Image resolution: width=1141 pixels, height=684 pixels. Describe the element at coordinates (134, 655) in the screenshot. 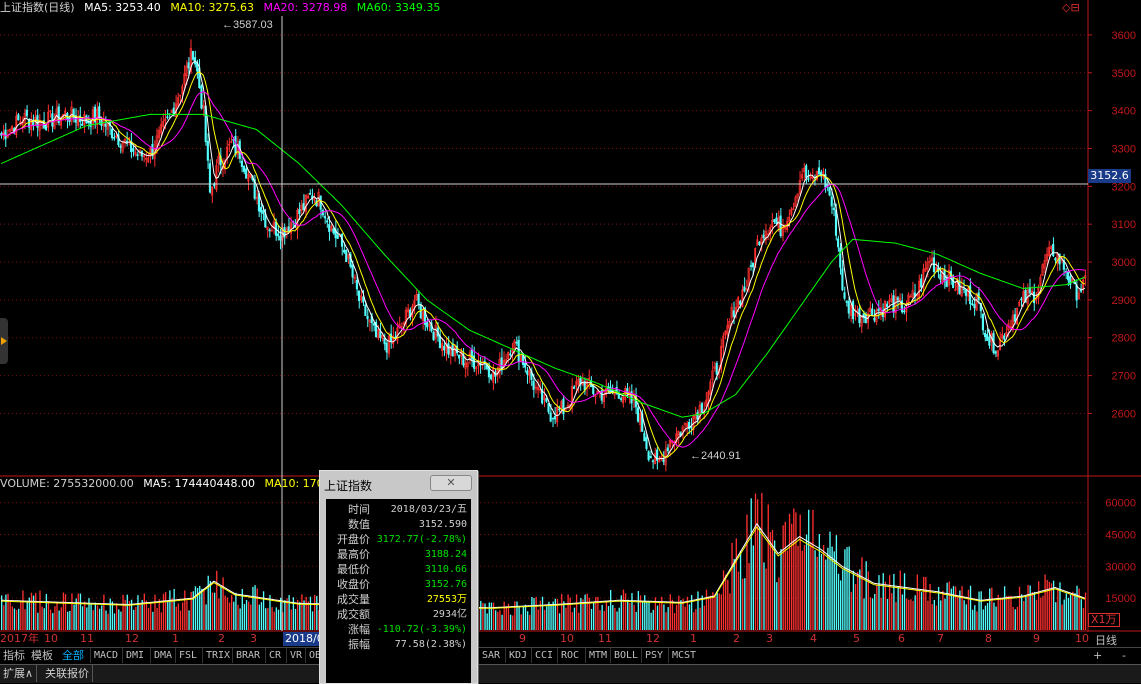

I see `indicator-item-dmi: DMI` at that location.